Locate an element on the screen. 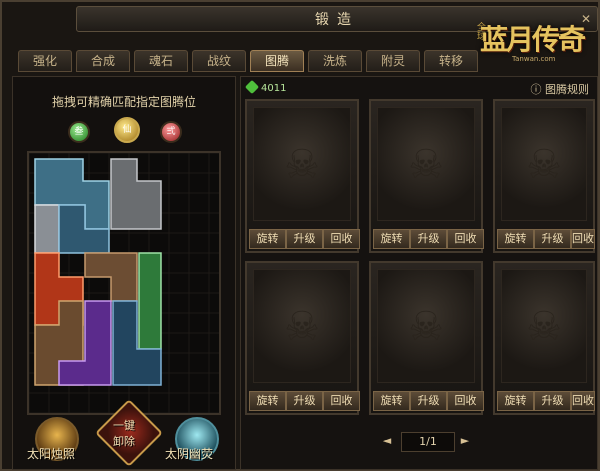  tab-totem: 图腾 is located at coordinates (277, 61).